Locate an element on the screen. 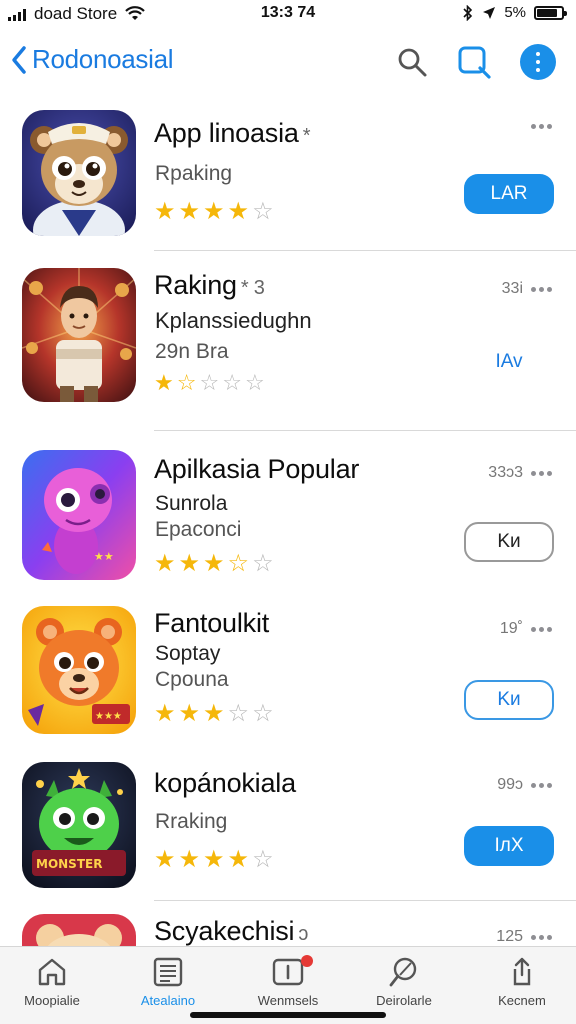 This screenshot has width=576, height=1024. battery-icon is located at coordinates (550, 12).